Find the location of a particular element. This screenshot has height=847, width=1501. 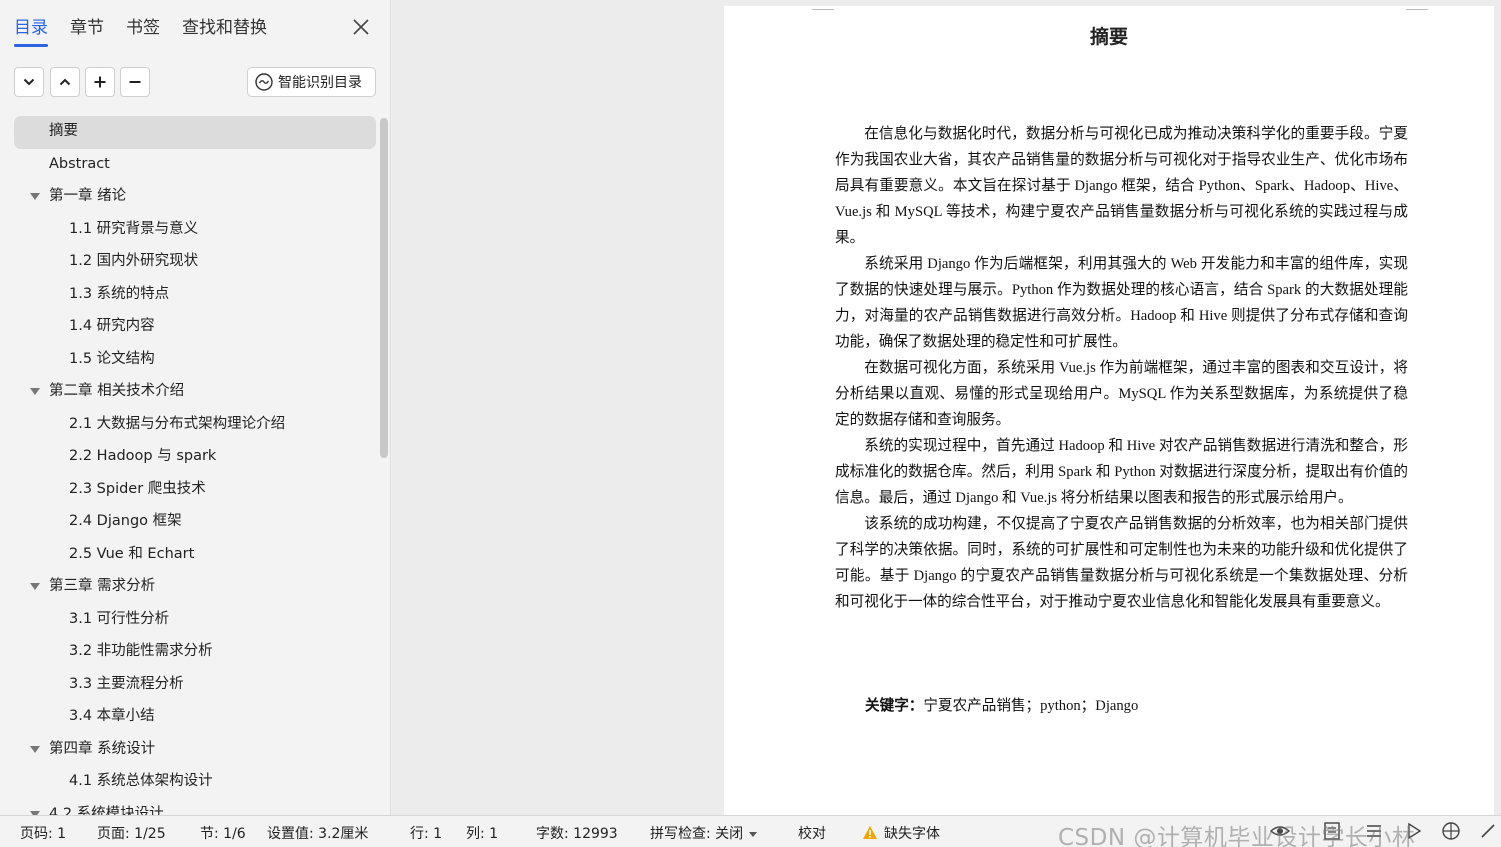

toc-item: 2.4 Django 框架 is located at coordinates (195, 522).